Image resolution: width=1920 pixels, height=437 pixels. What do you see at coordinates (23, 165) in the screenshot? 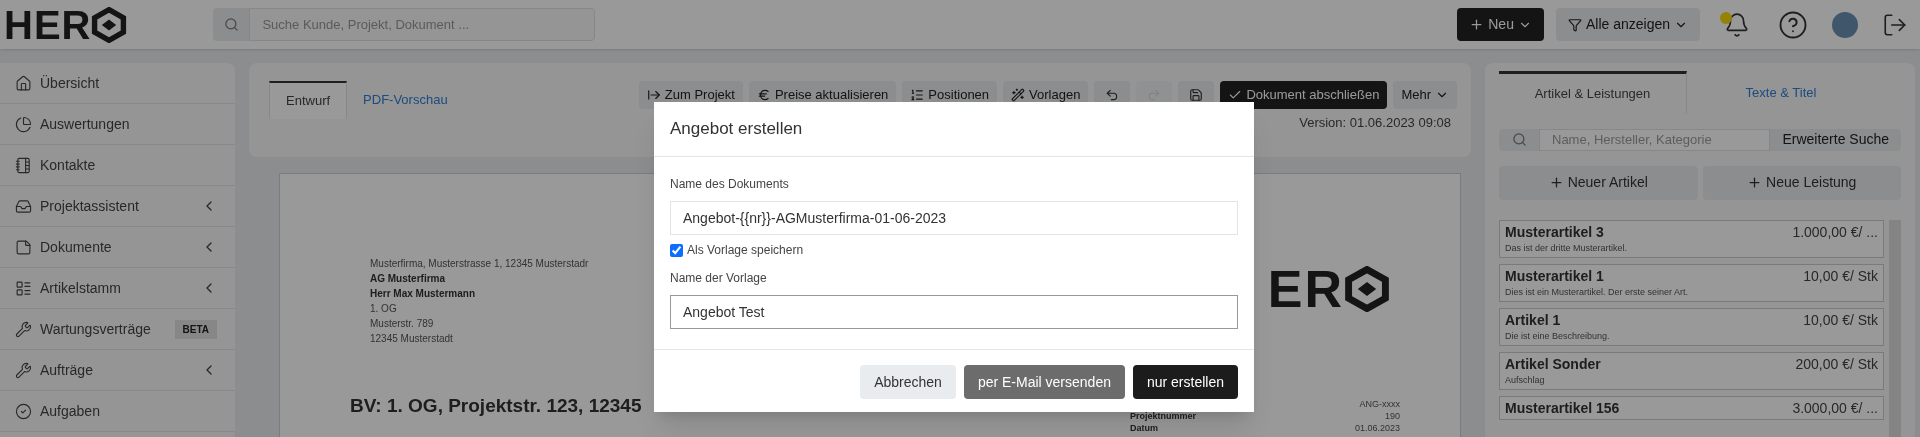
I see `notebook-icon` at bounding box center [23, 165].